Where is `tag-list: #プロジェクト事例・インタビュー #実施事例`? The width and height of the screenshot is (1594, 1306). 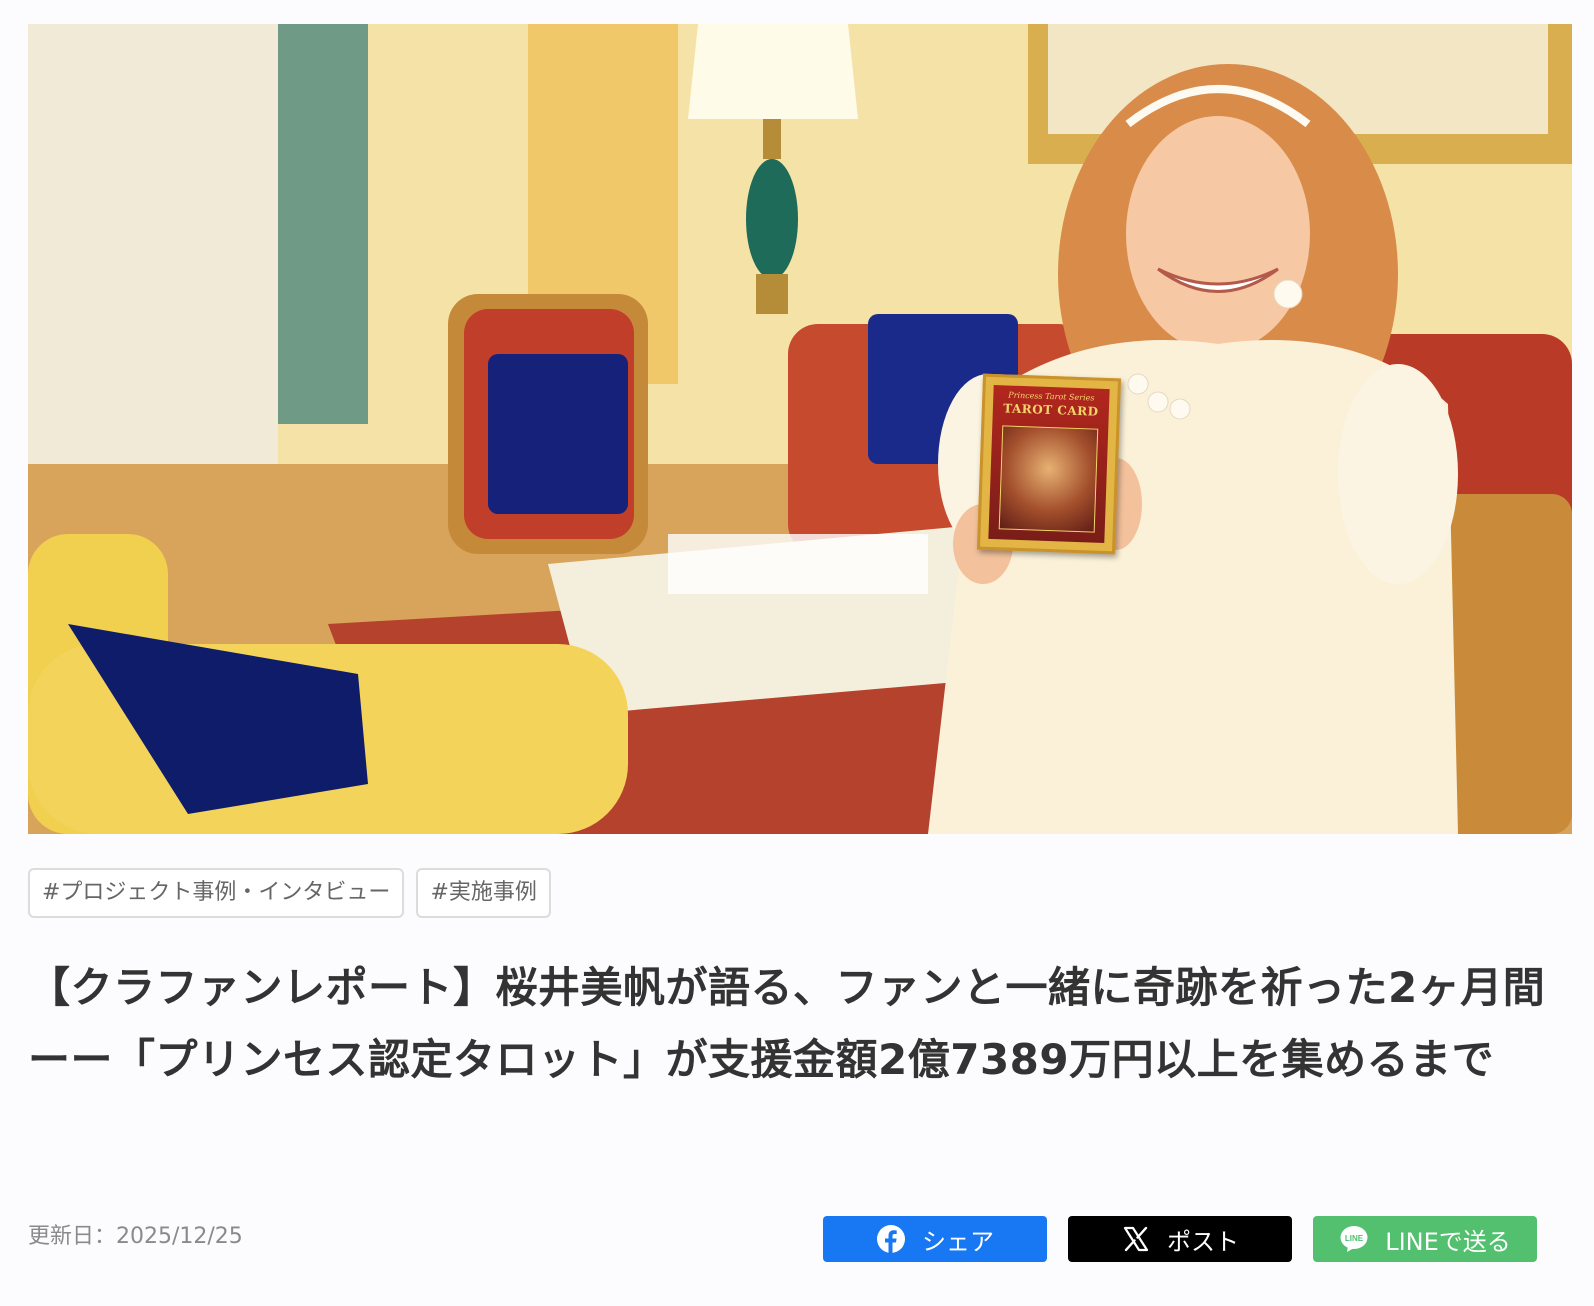 tag-list: #プロジェクト事例・インタビュー #実施事例 is located at coordinates (289, 893).